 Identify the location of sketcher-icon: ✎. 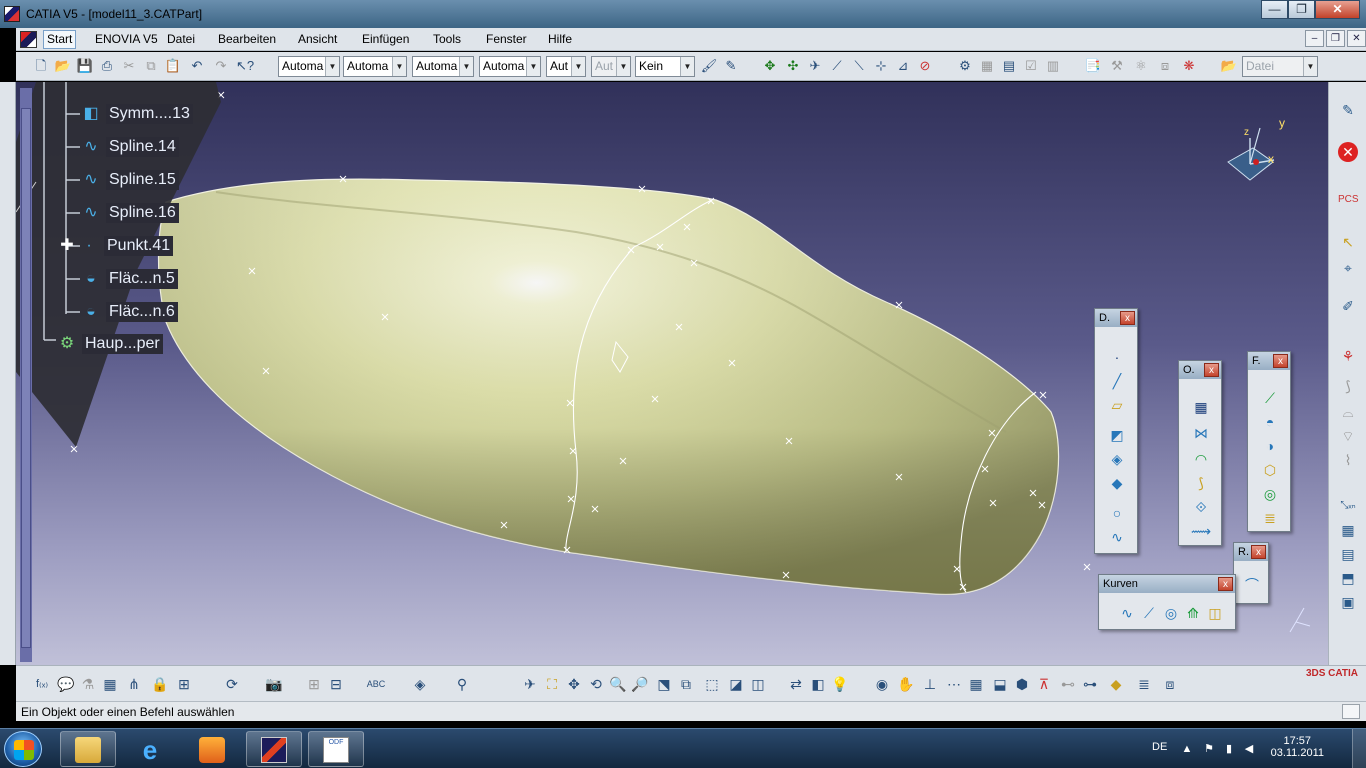
(1348, 110).